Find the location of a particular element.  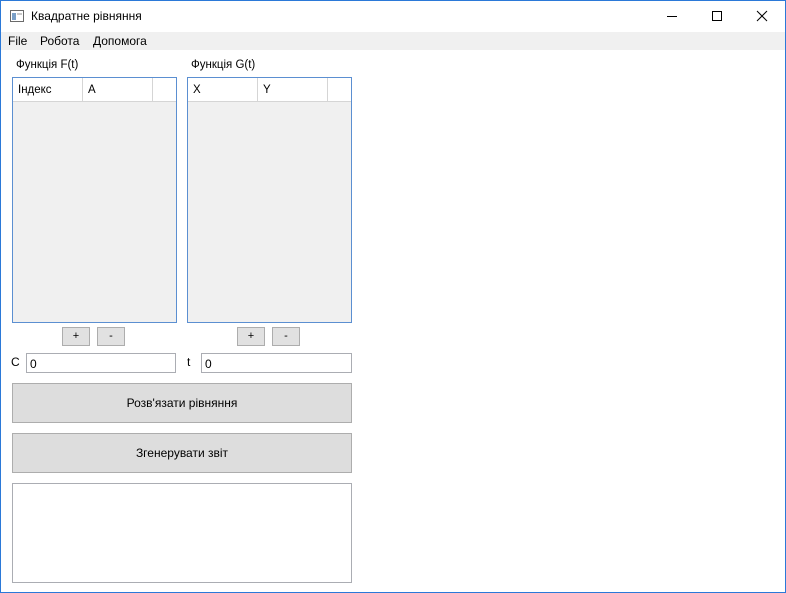

menu-work: Робота is located at coordinates (59, 41).